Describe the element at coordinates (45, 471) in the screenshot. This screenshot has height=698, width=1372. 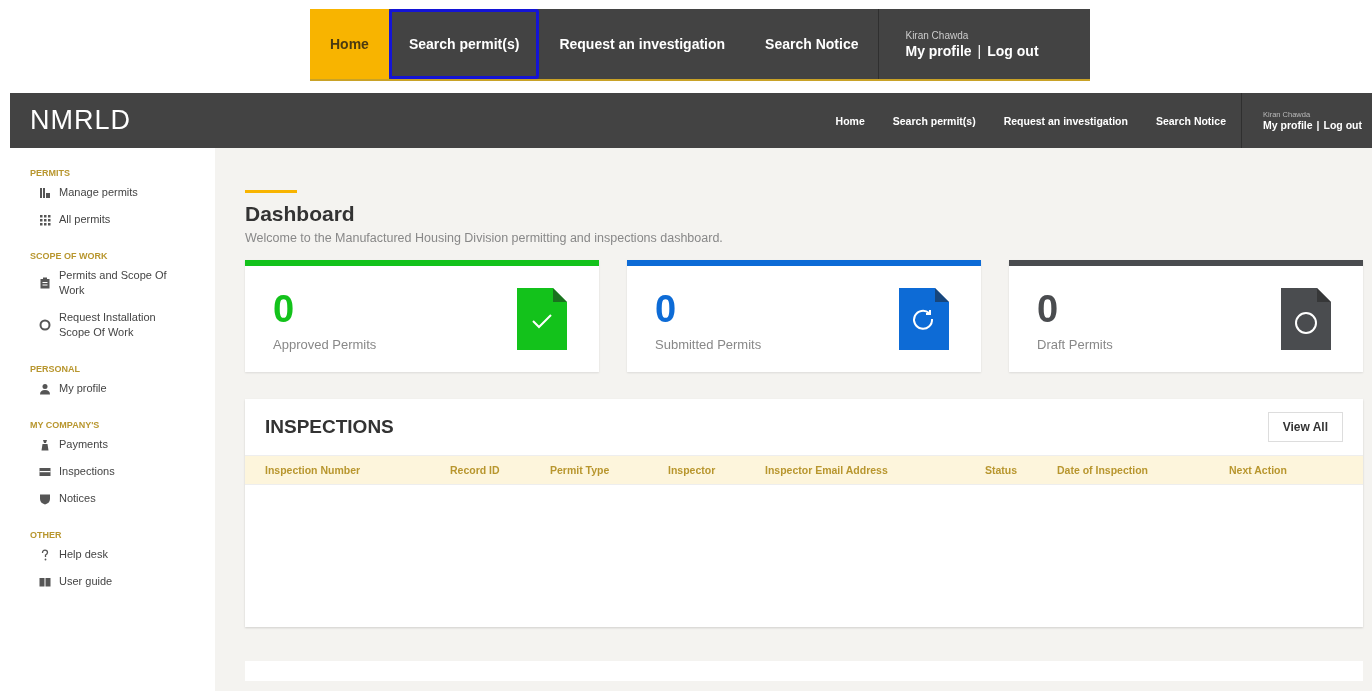
I see `card-icon` at that location.